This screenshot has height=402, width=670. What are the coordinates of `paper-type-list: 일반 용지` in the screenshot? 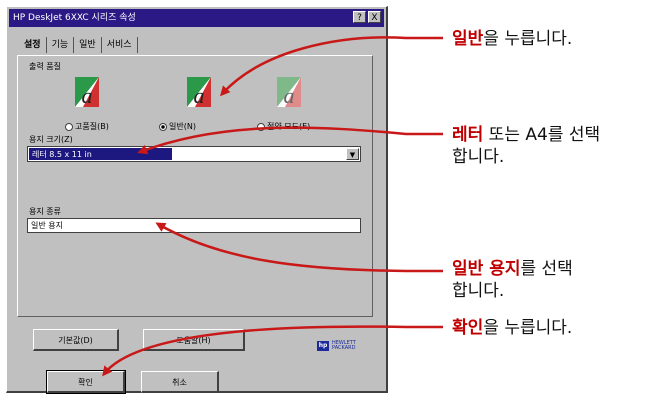 It's located at (194, 225).